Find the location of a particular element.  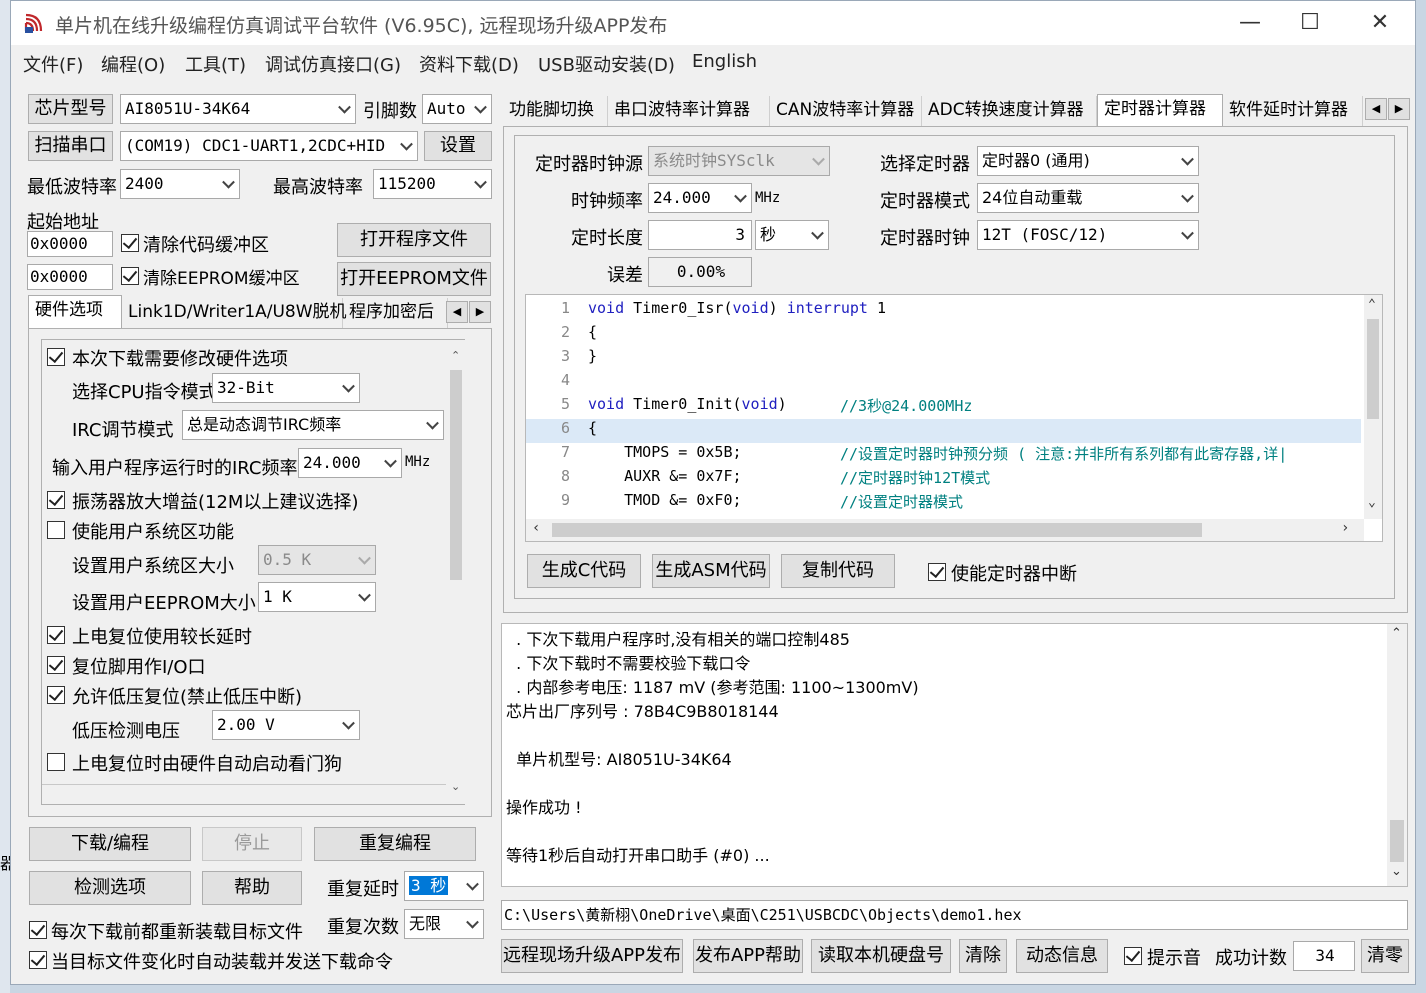

min-baud-select: 2400 is located at coordinates (180, 184).